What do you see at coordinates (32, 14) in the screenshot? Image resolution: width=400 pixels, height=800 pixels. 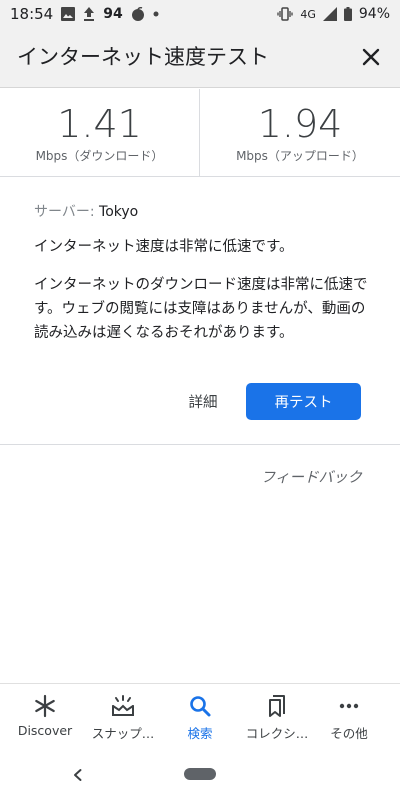 I see `status-time: 18:54` at bounding box center [32, 14].